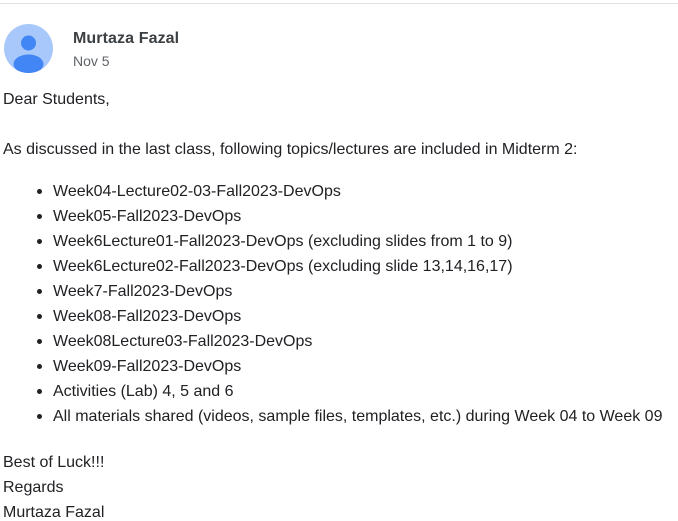  What do you see at coordinates (56, 99) in the screenshot?
I see `greeting-text: Dear Students,` at bounding box center [56, 99].